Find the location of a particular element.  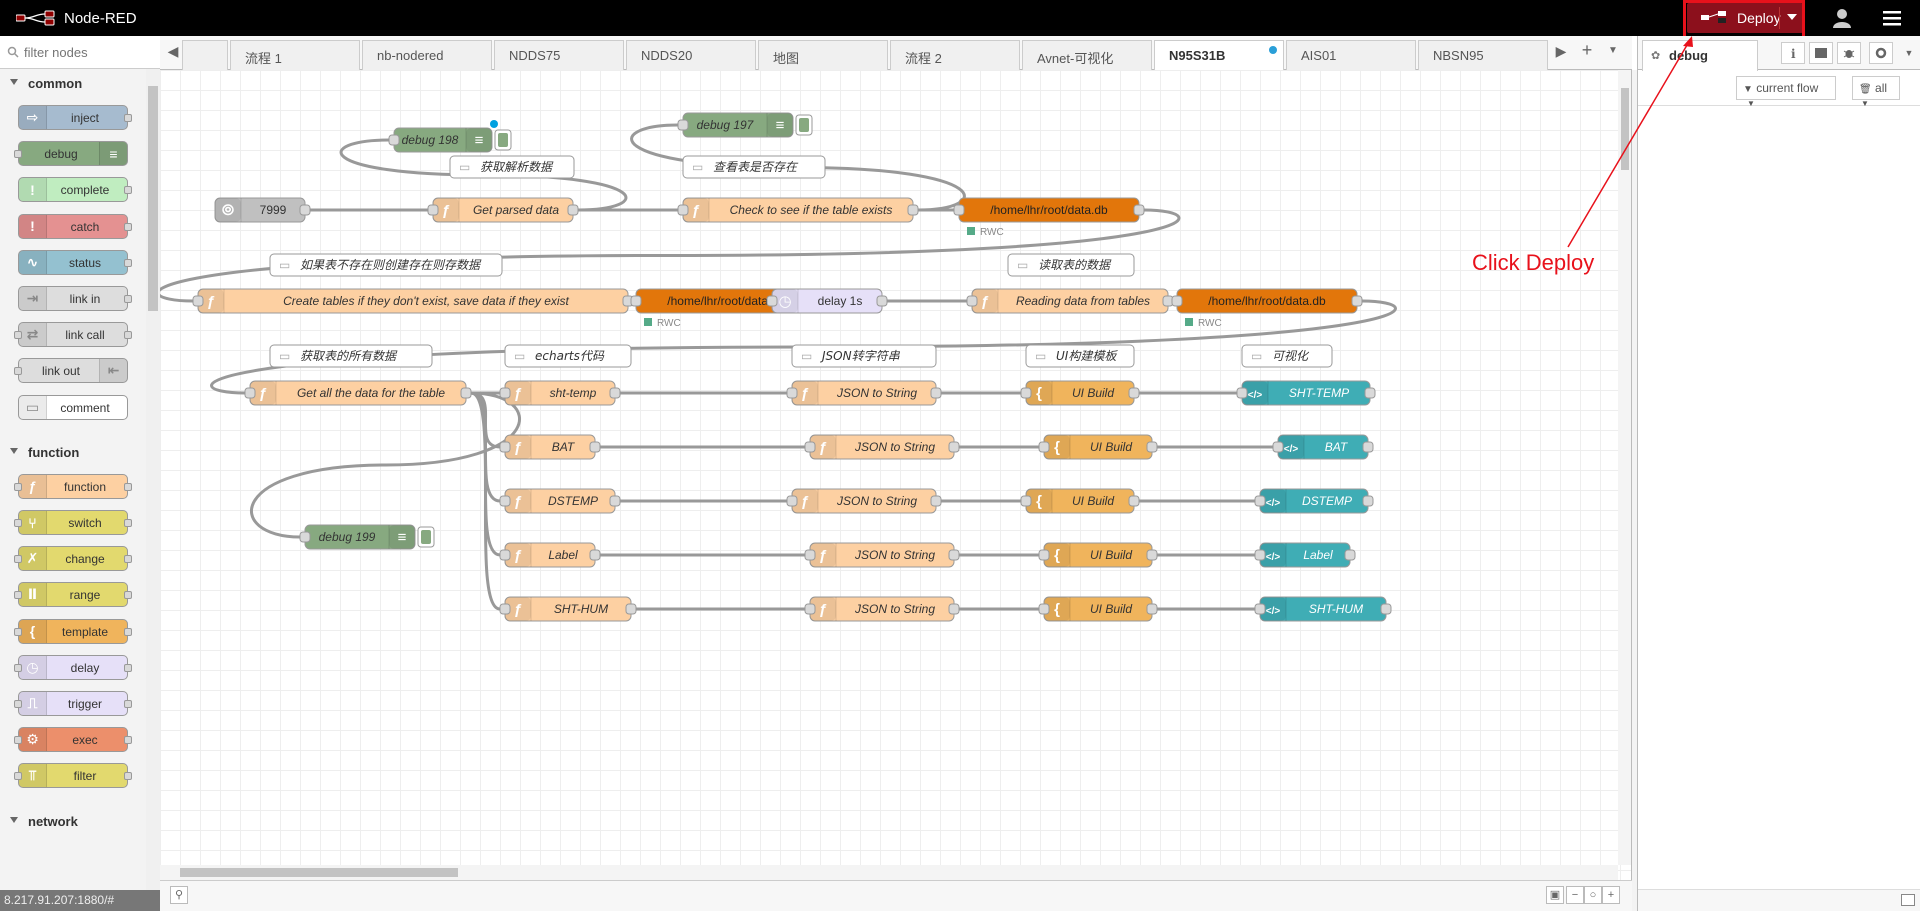

delay-node: ◷ delay 1s is located at coordinates (827, 301).